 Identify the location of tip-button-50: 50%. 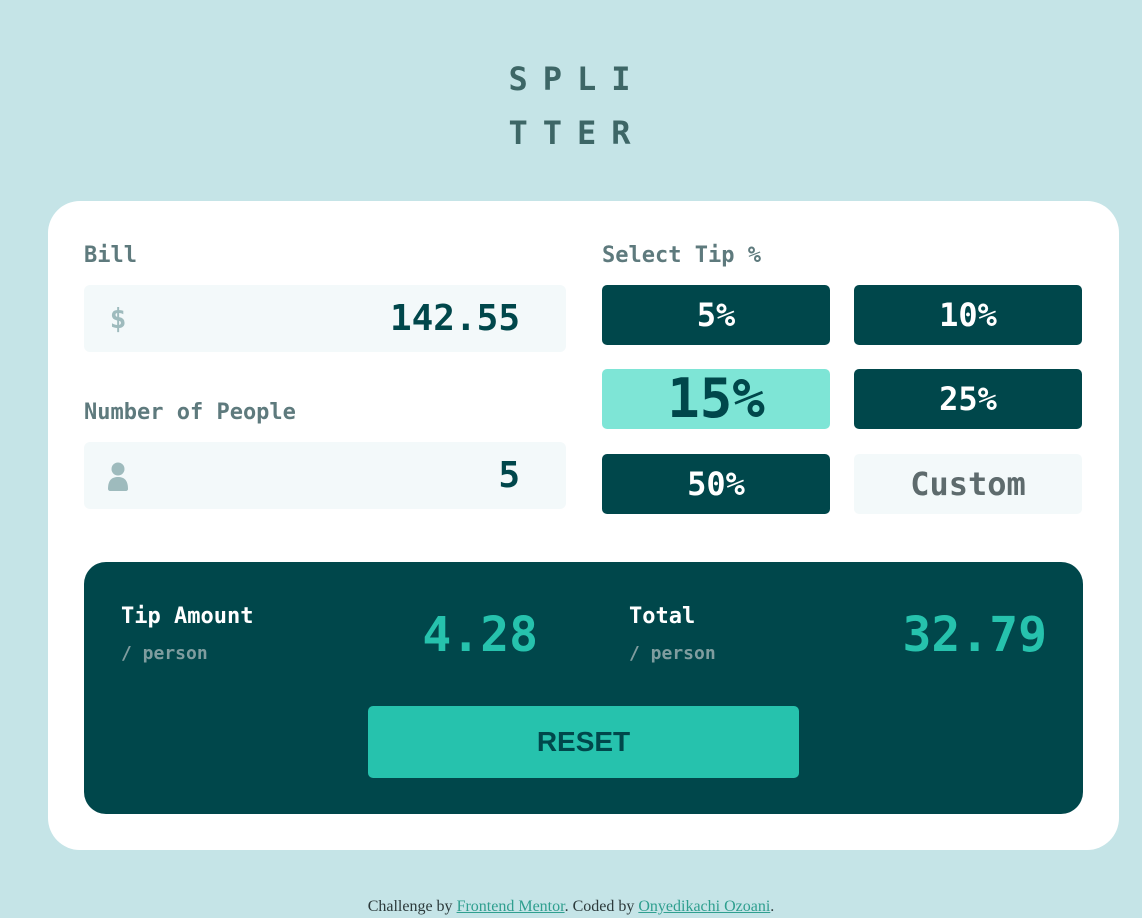
(716, 484).